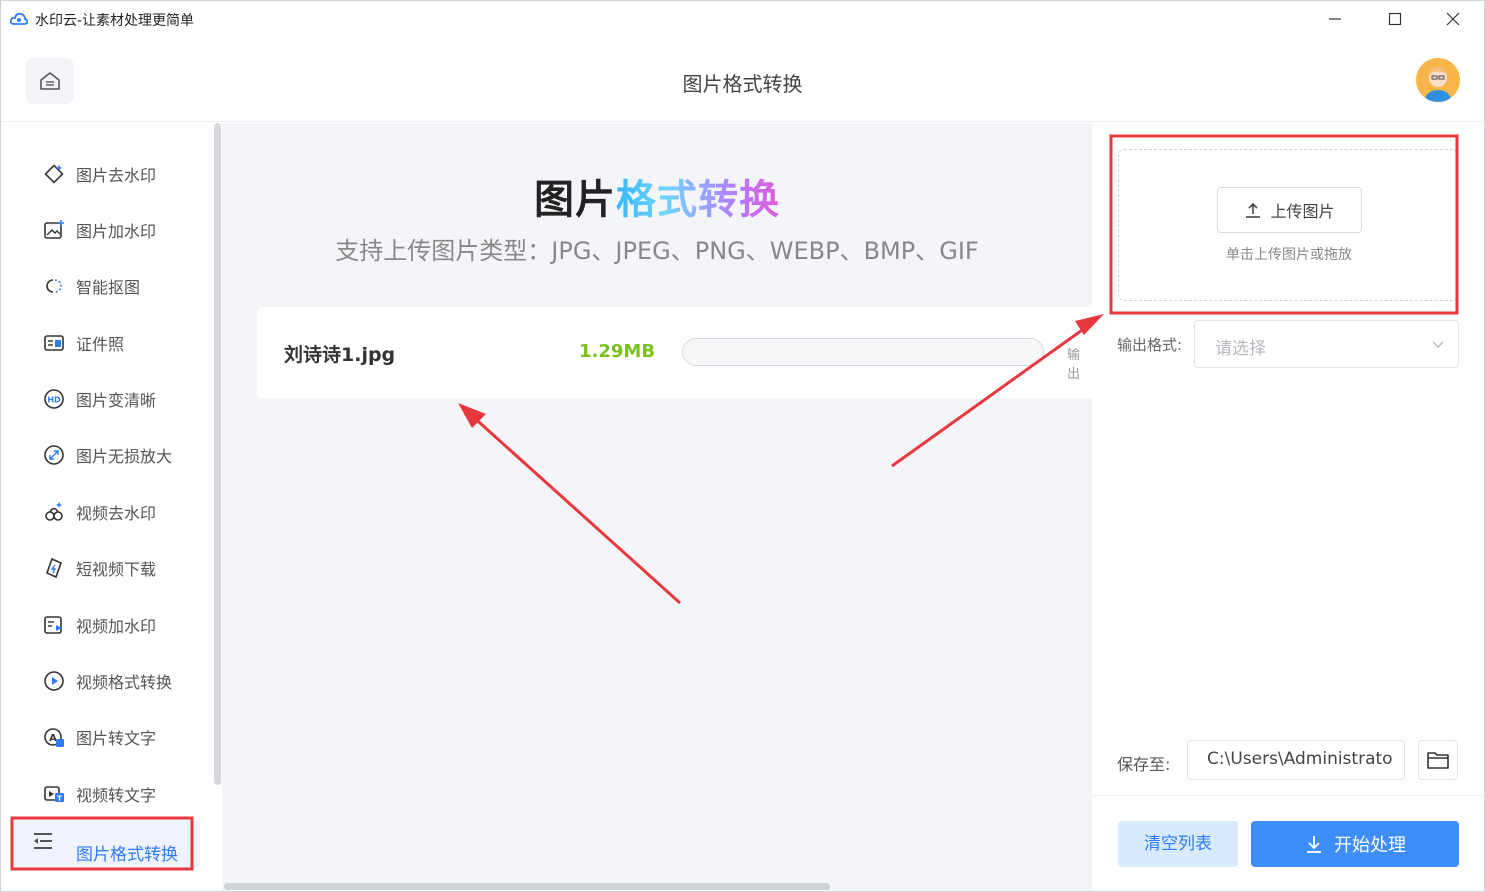 This screenshot has width=1485, height=892. I want to click on close-icon, so click(1453, 19).